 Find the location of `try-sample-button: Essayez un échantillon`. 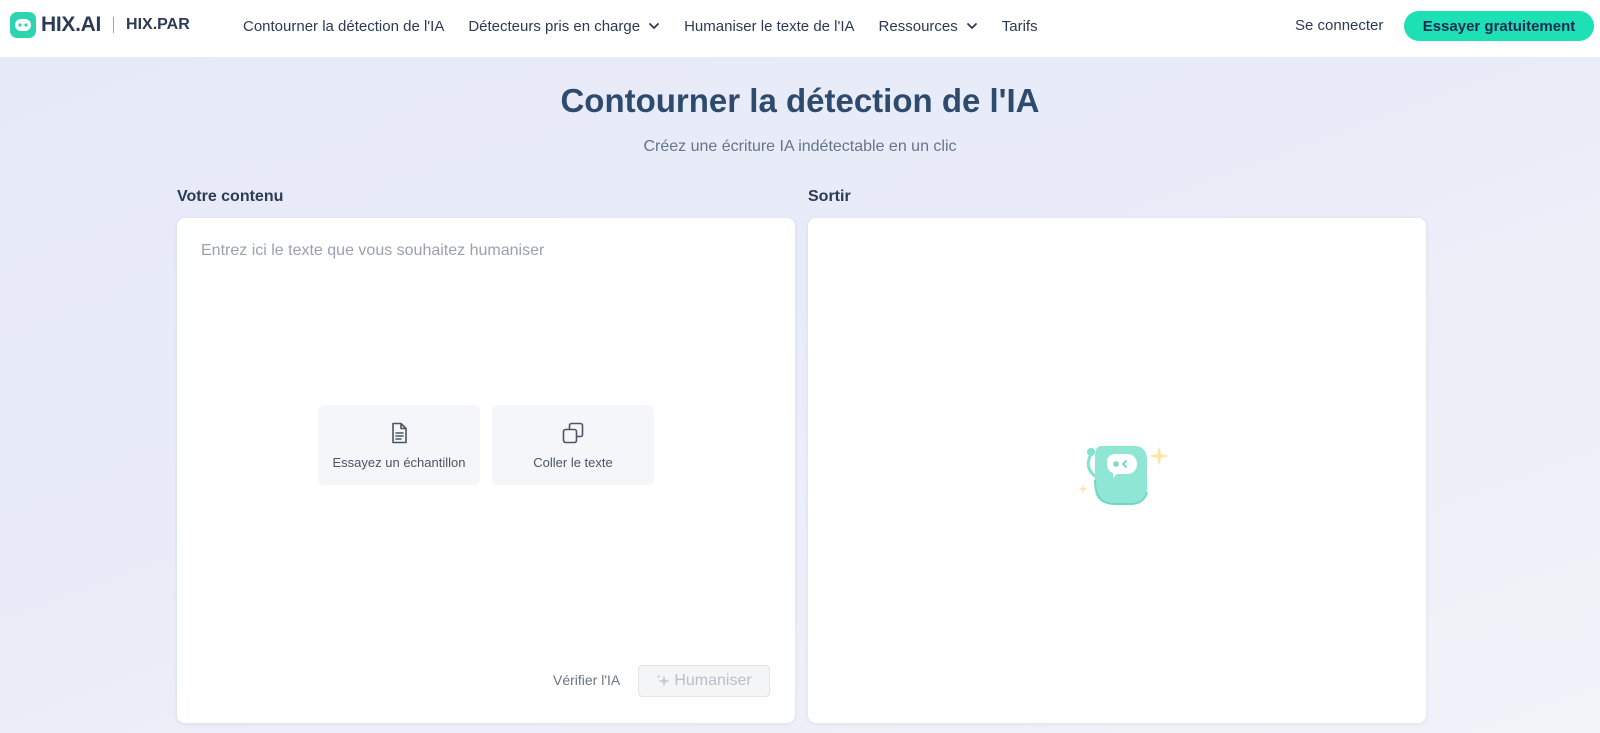

try-sample-button: Essayez un échantillon is located at coordinates (399, 445).